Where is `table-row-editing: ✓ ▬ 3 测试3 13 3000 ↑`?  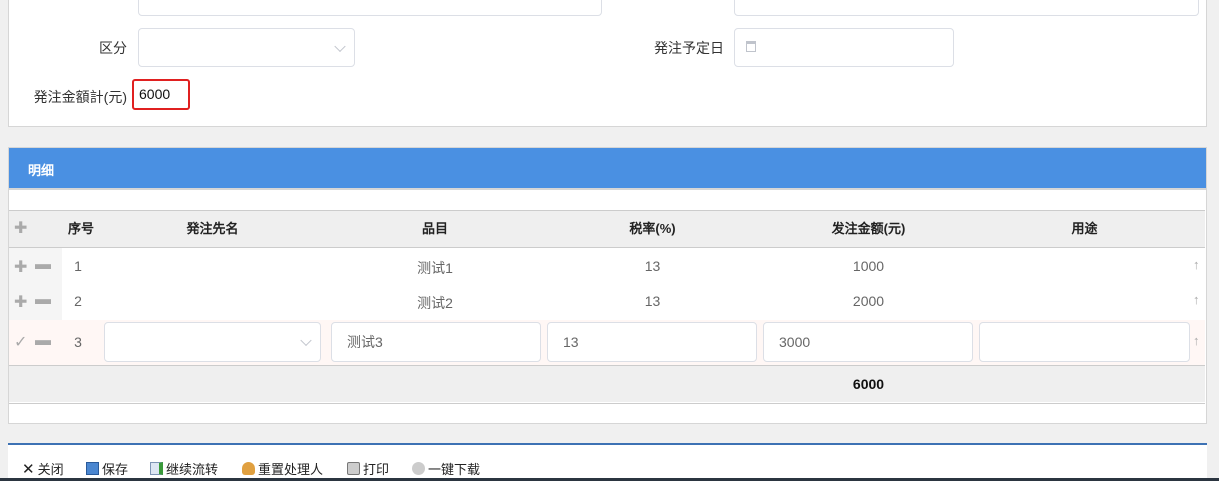 table-row-editing: ✓ ▬ 3 测试3 13 3000 ↑ is located at coordinates (607, 343).